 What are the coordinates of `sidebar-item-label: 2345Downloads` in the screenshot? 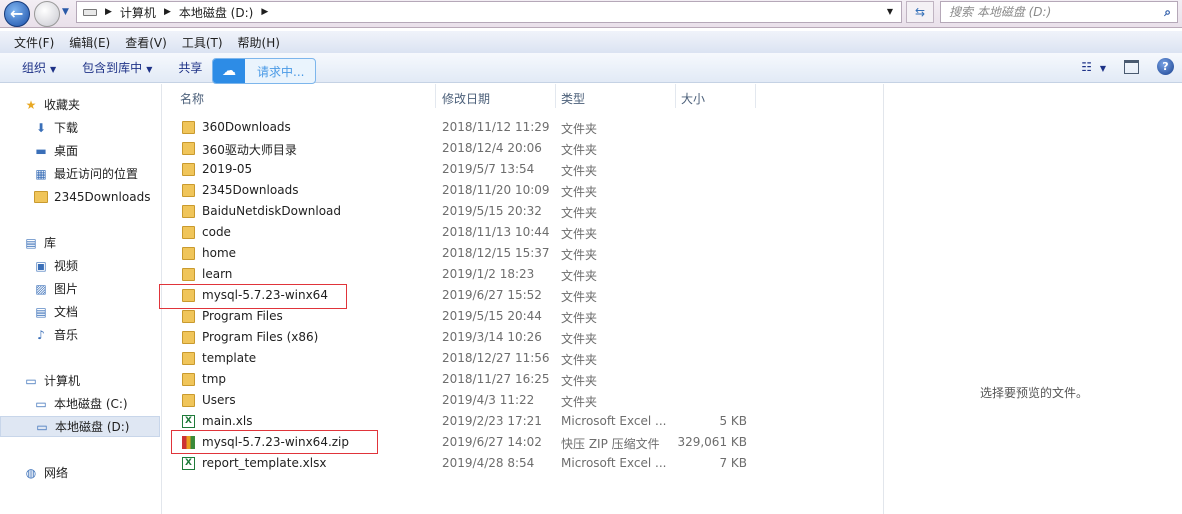 It's located at (102, 196).